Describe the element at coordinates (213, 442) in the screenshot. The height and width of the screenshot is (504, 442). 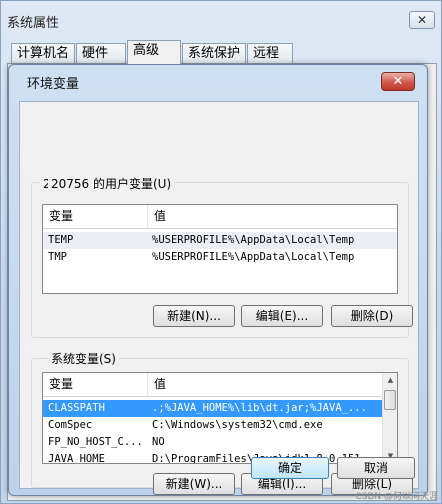
I see `table-row: FP_NO_HOST_C... NO` at that location.